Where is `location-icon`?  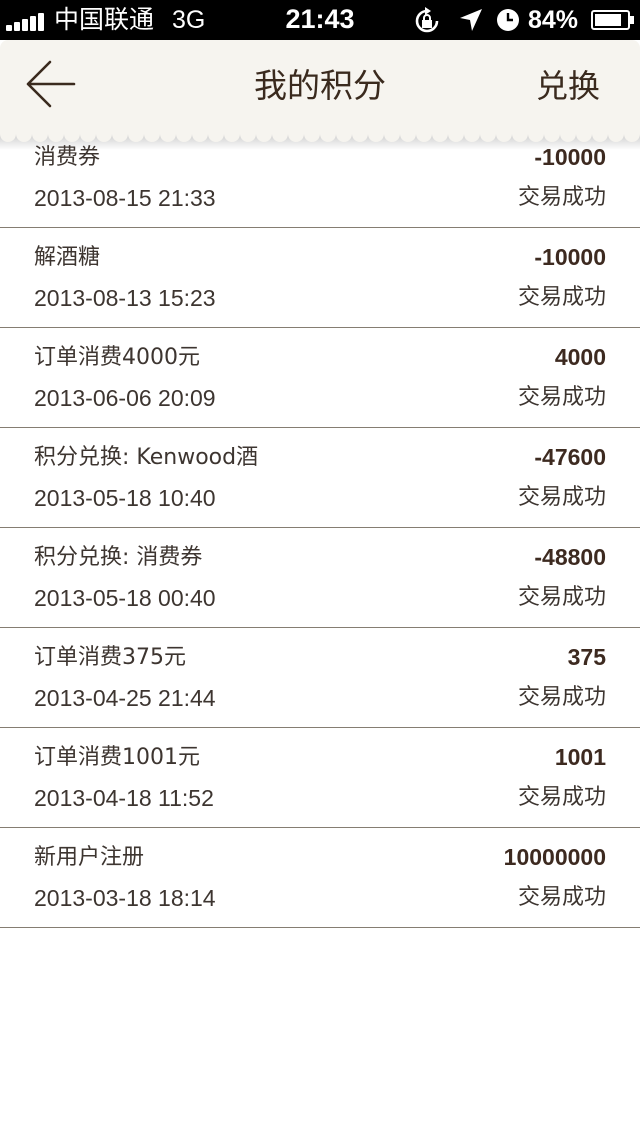
location-icon is located at coordinates (471, 20).